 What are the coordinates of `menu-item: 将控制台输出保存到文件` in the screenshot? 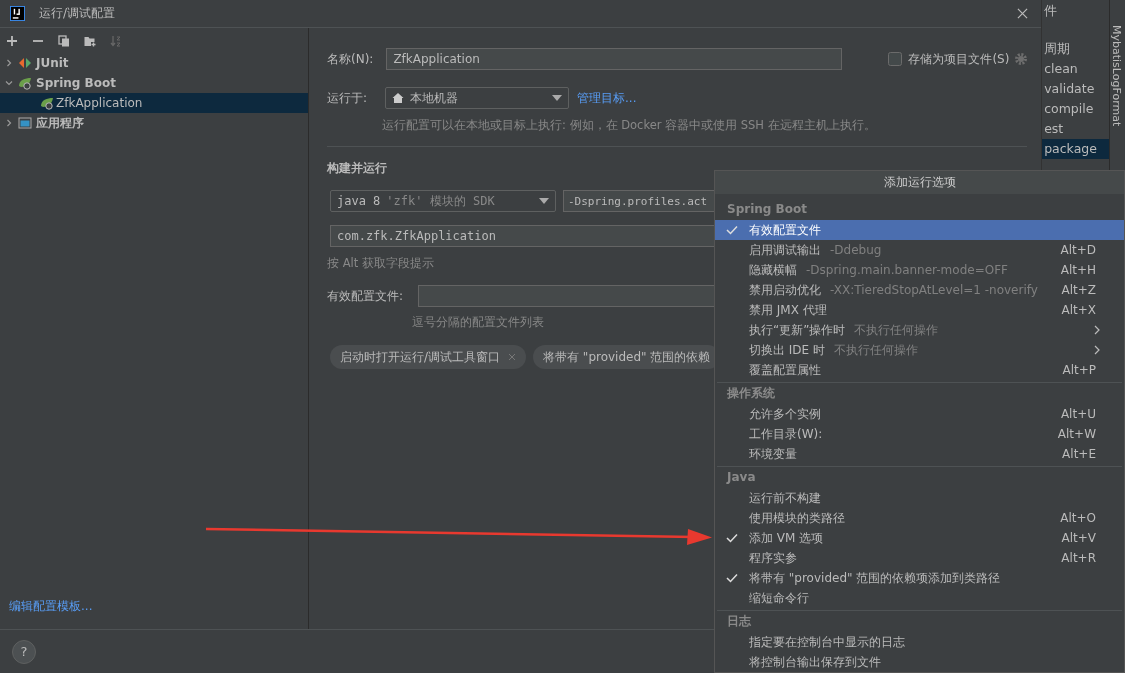 It's located at (919, 662).